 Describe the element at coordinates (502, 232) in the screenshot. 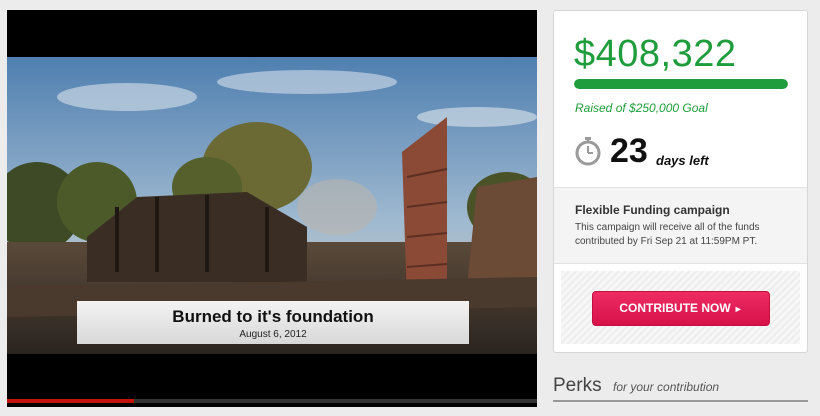

I see `ruins-right` at that location.